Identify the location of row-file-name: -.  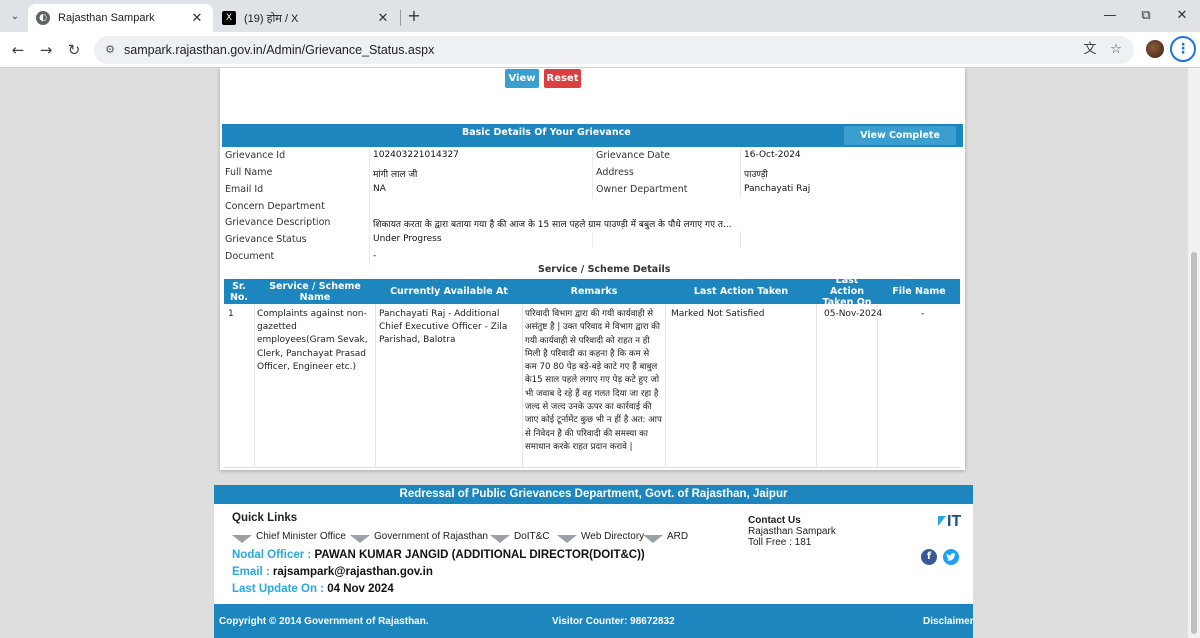
(923, 314).